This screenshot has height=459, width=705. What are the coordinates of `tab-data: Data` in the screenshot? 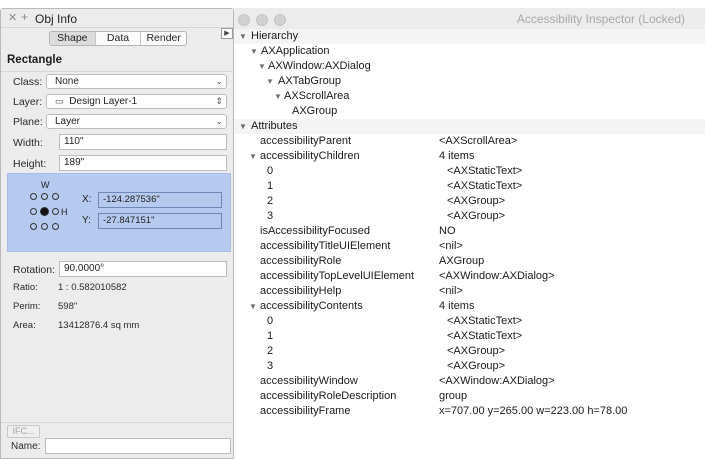 It's located at (119, 38).